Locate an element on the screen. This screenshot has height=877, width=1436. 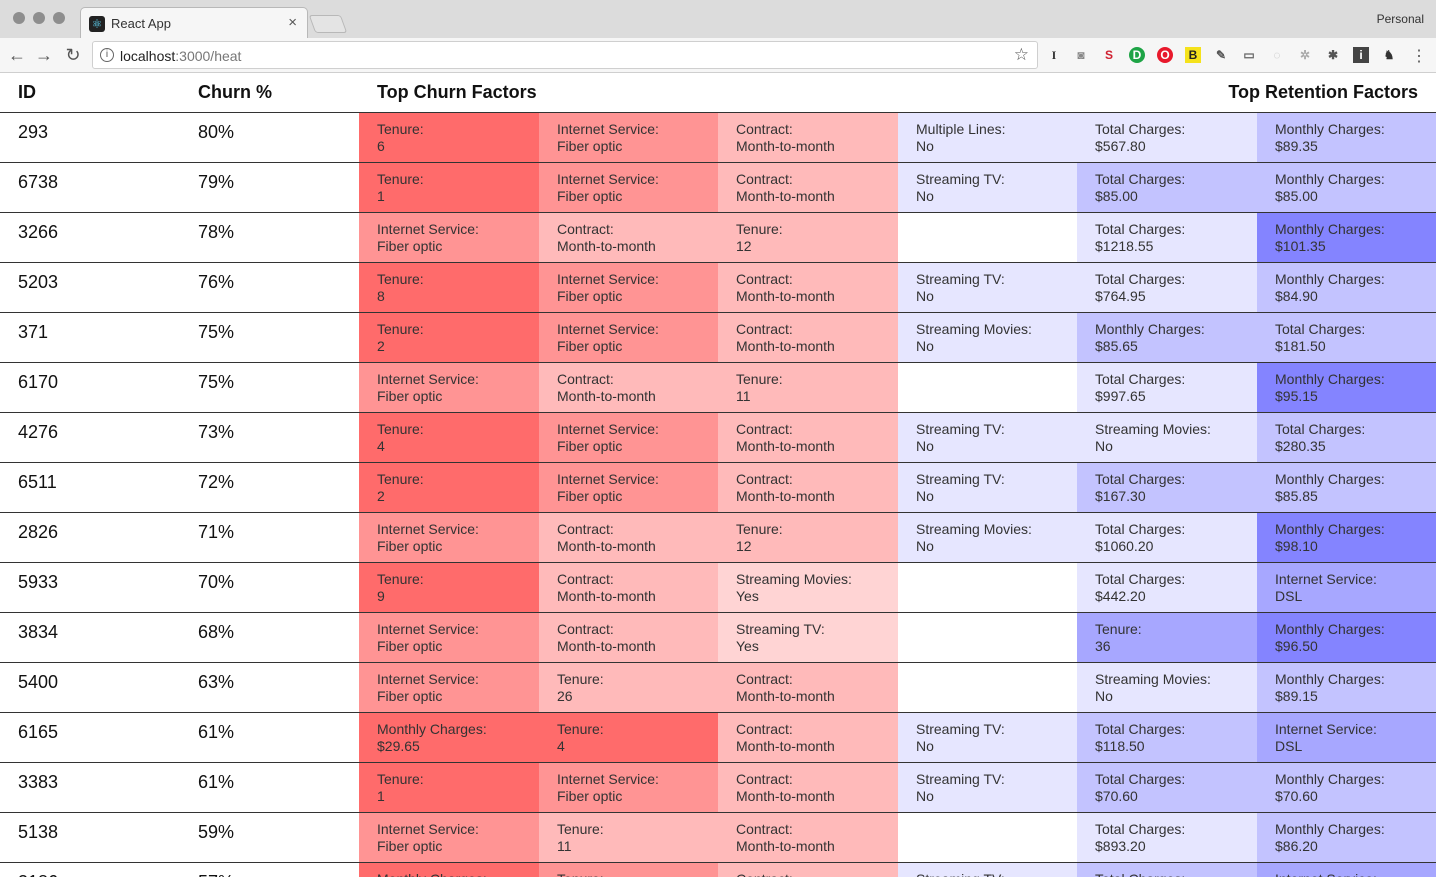
churn-factor-cell: Tenure: 6 is located at coordinates (449, 137).